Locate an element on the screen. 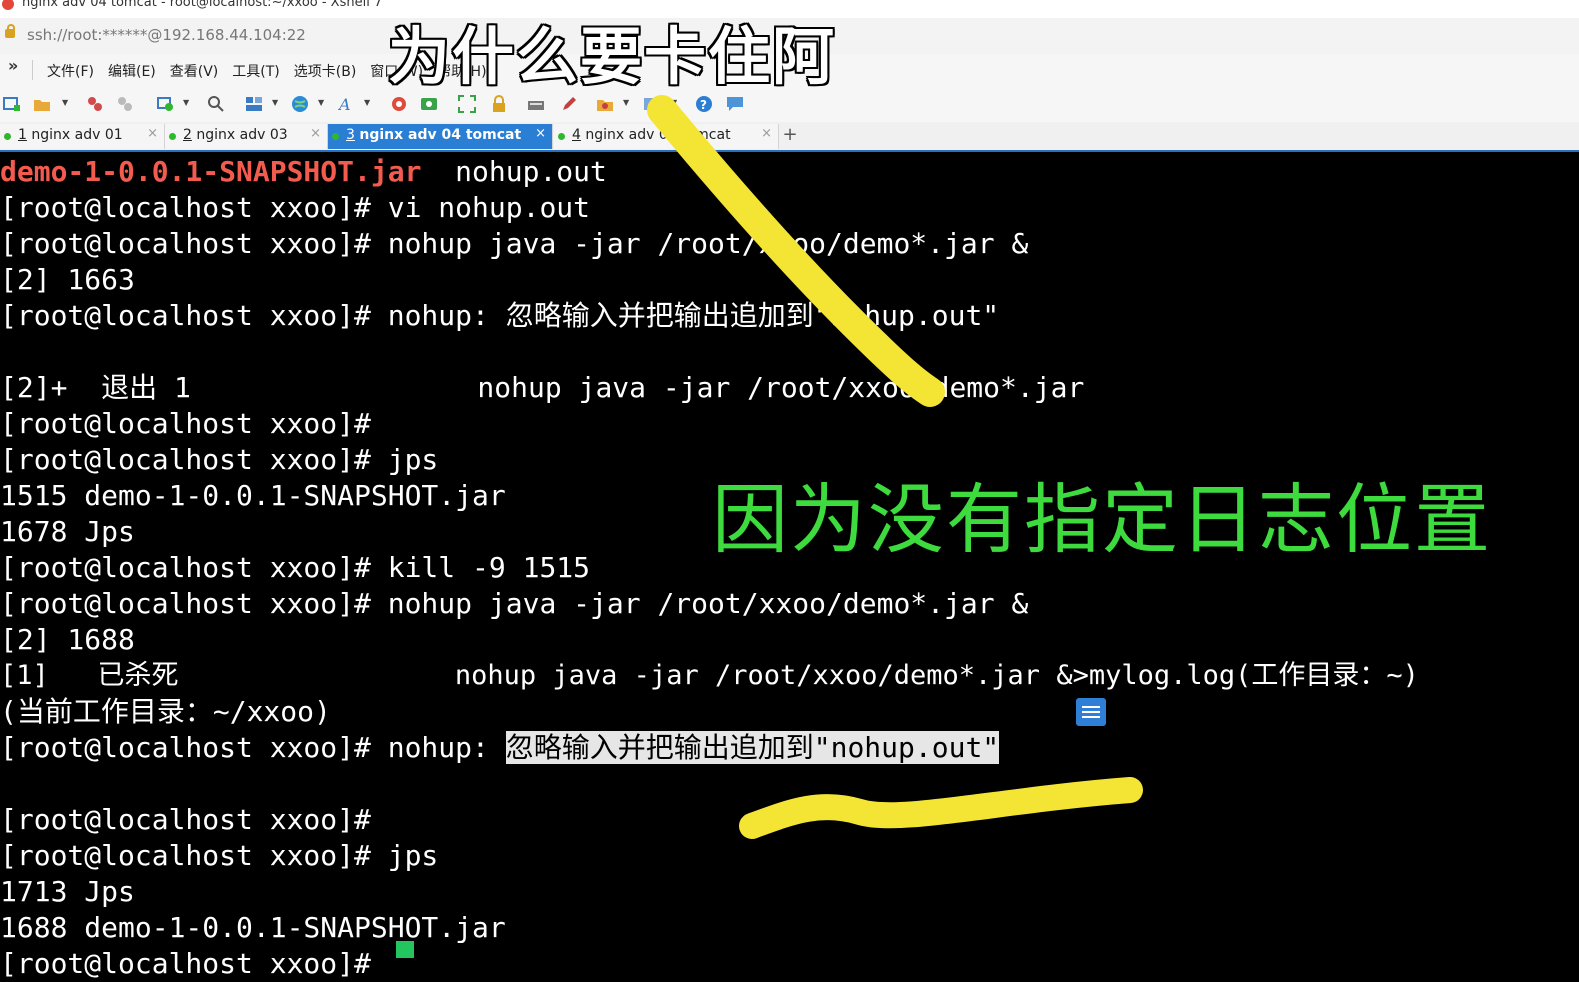  open-folder-icon is located at coordinates (42, 104).